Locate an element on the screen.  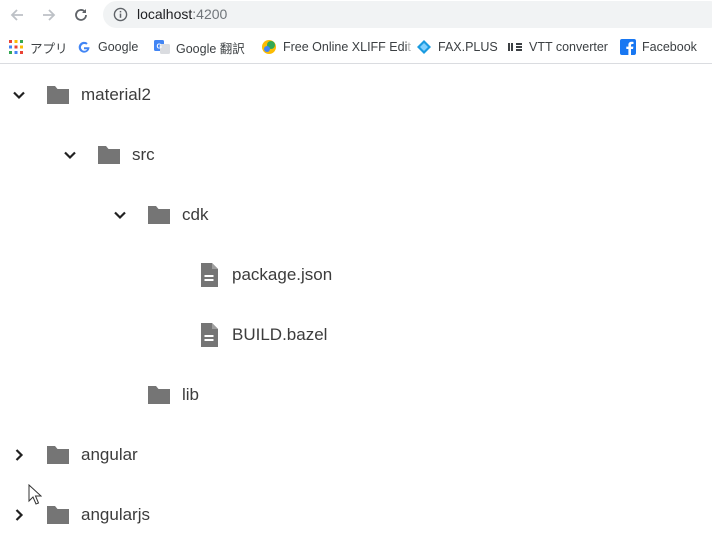
tree-node-cdk: cdk is located at coordinates (158, 215).